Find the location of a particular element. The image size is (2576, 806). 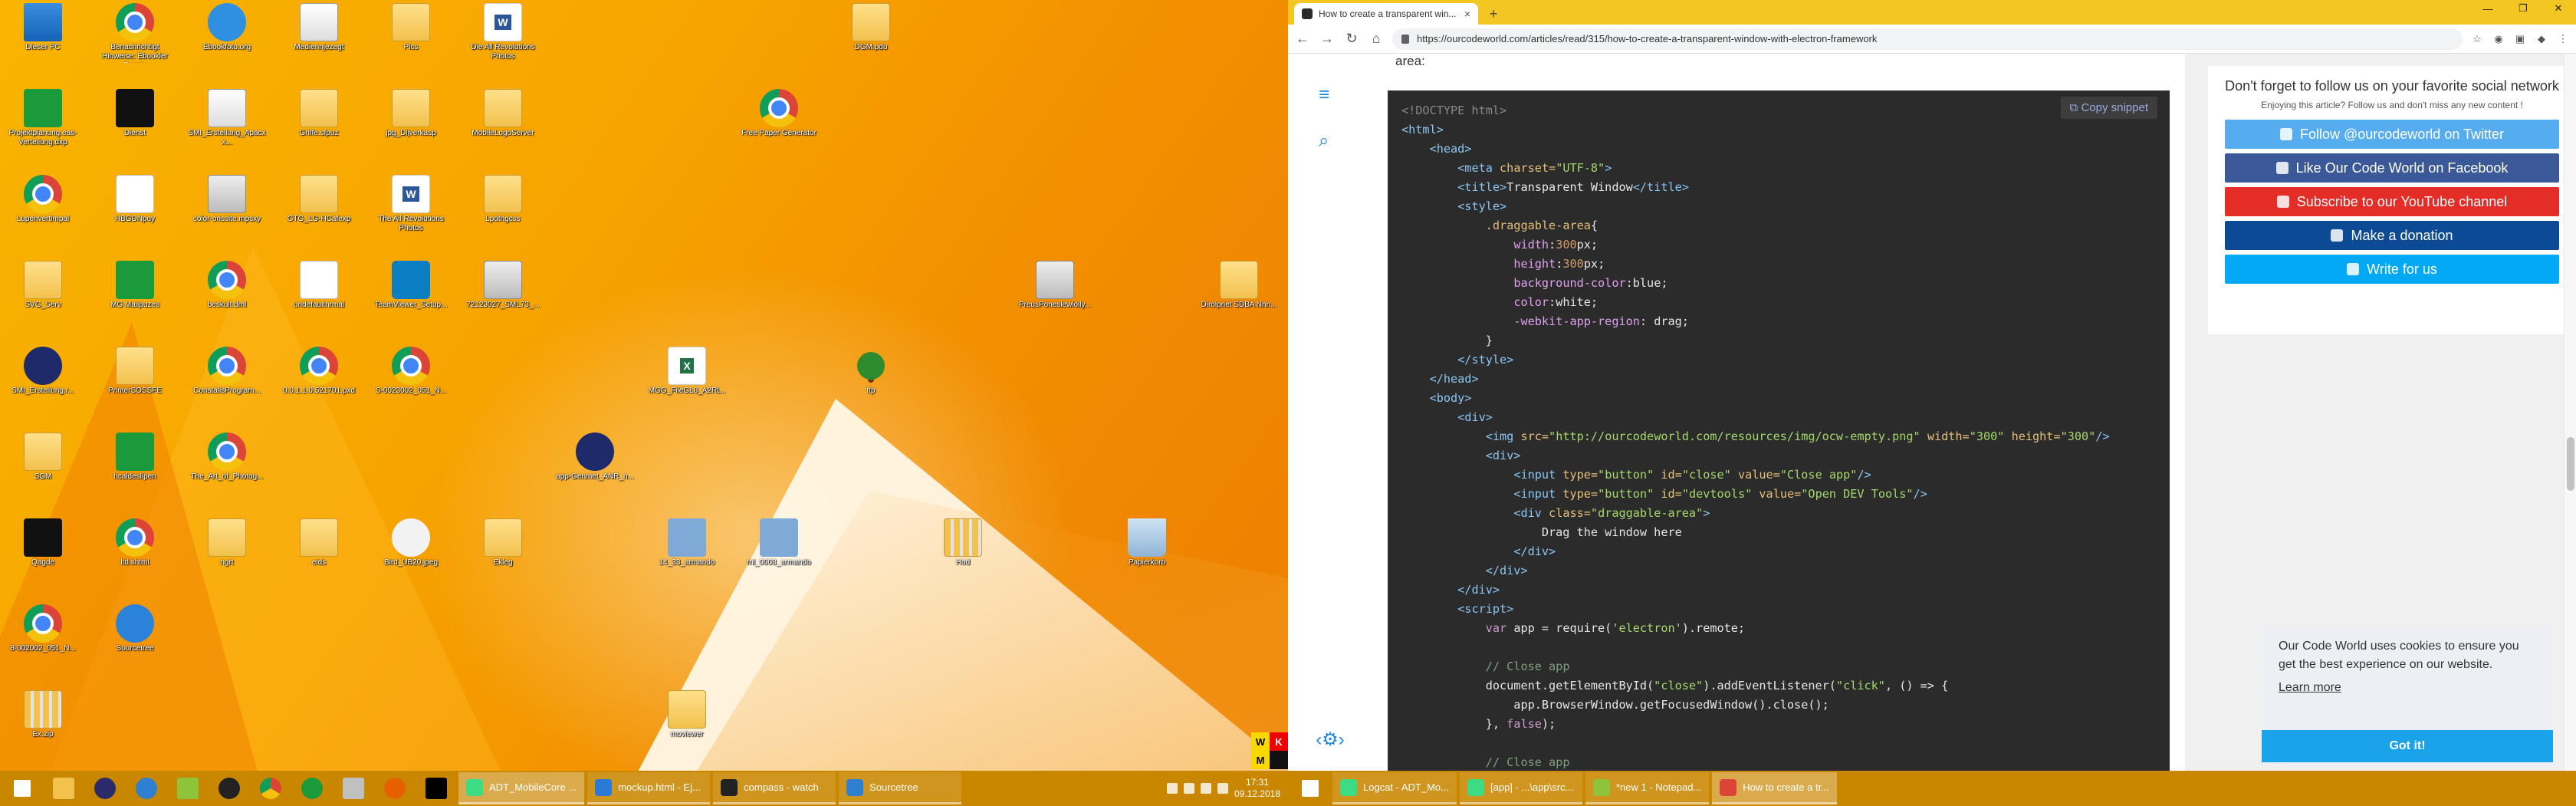

desktop-icon: Projektplanung.eas-Verteilung.dxp is located at coordinates (43, 118).